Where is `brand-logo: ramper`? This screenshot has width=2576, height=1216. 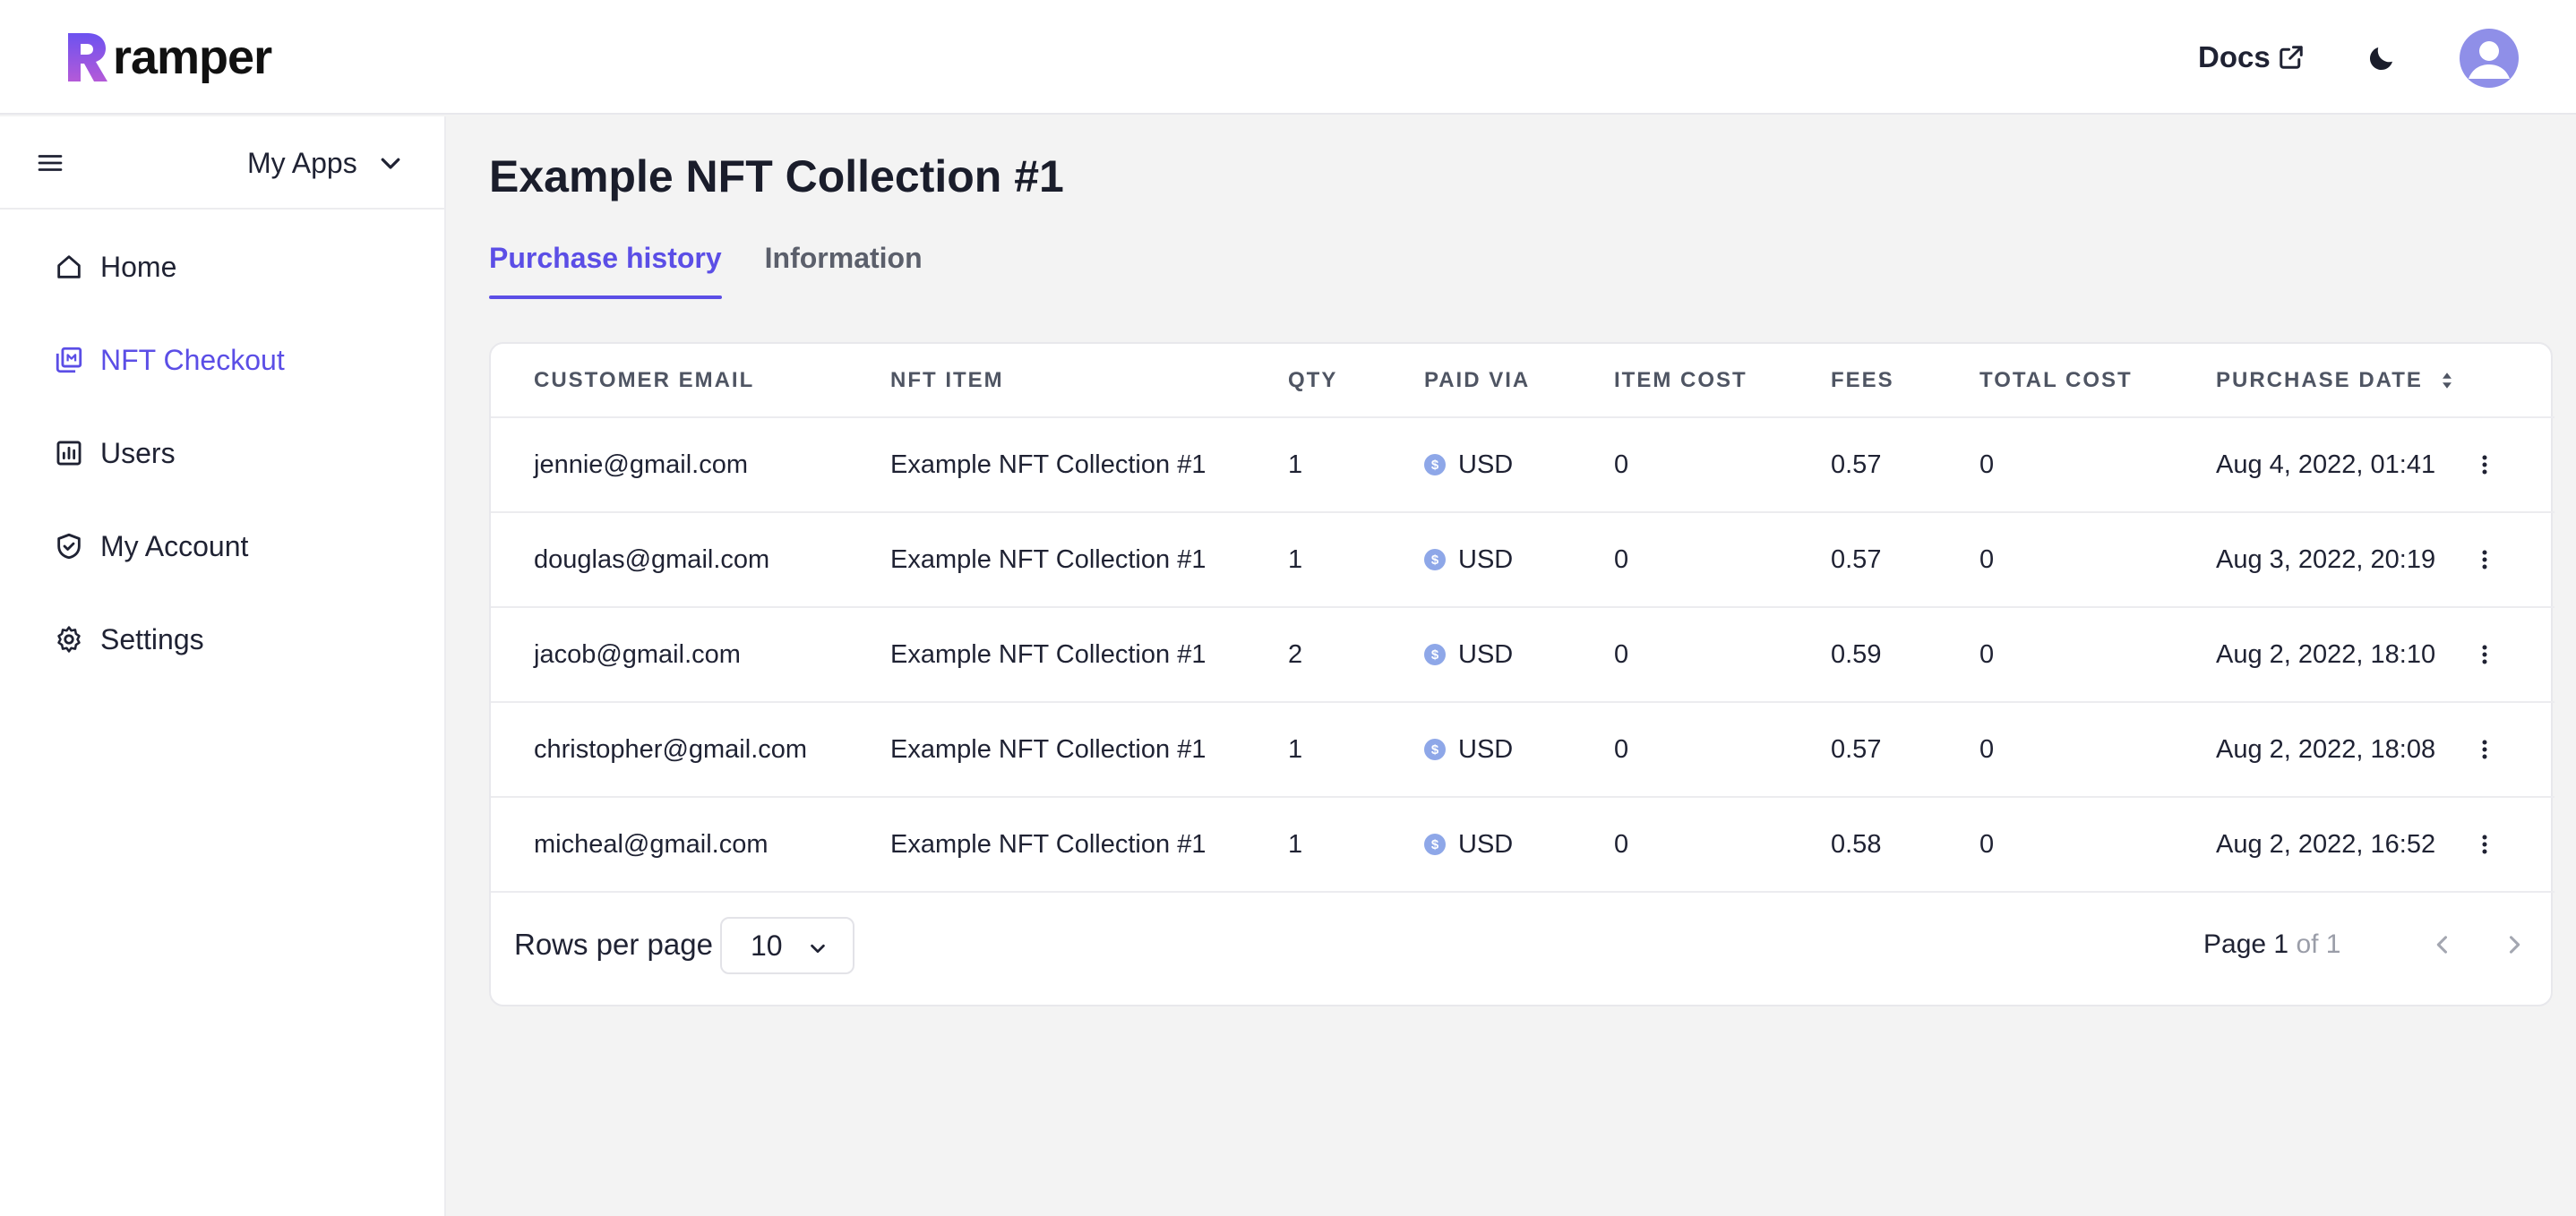
brand-logo: ramper is located at coordinates (169, 57).